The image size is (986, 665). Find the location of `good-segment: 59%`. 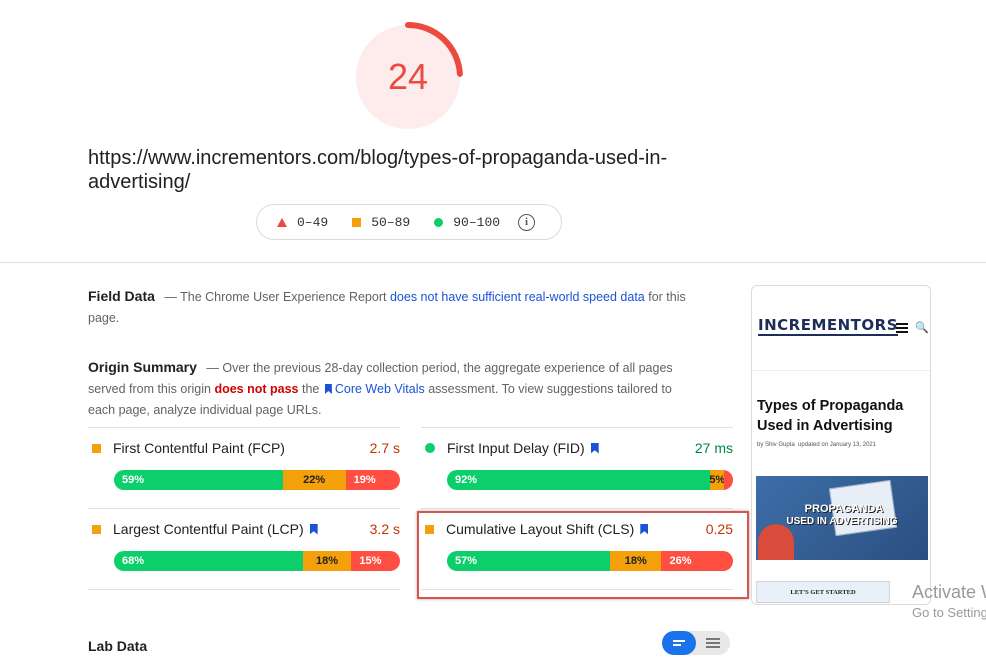

good-segment: 59% is located at coordinates (198, 480).